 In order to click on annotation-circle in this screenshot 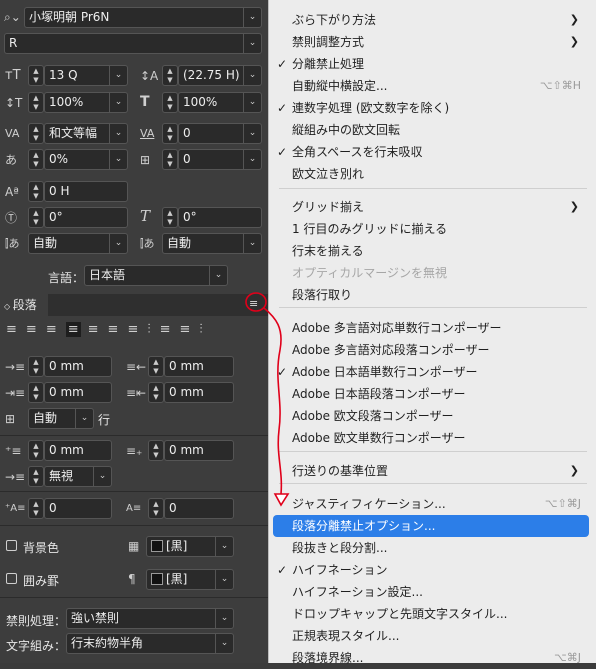, I will do `click(256, 302)`.